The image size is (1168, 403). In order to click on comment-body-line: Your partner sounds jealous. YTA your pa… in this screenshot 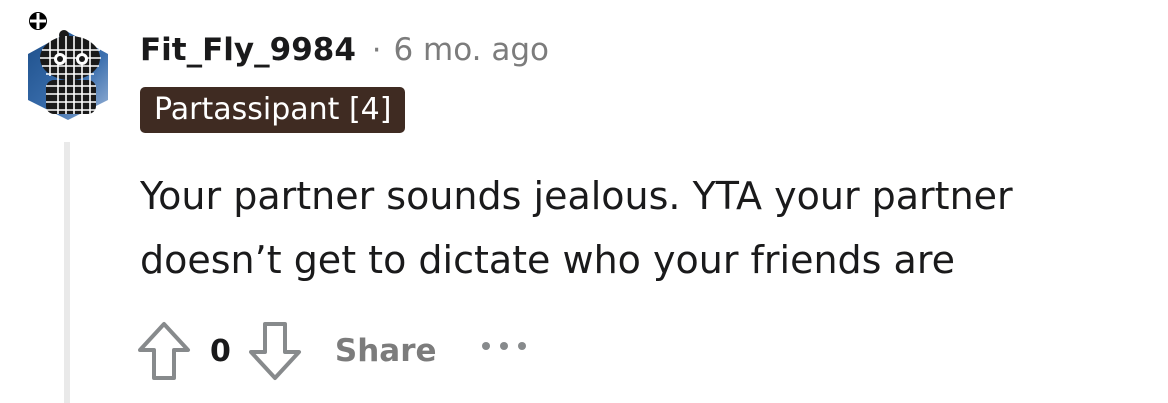, I will do `click(576, 196)`.